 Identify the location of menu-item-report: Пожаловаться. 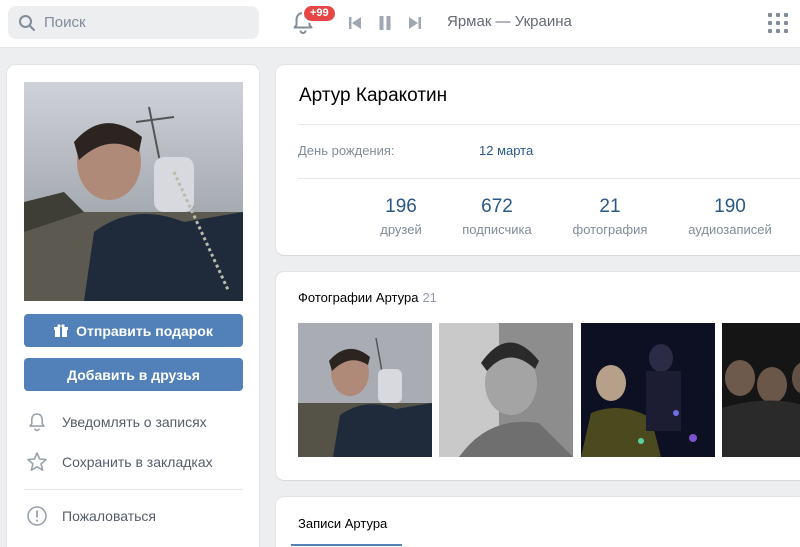
(91, 516).